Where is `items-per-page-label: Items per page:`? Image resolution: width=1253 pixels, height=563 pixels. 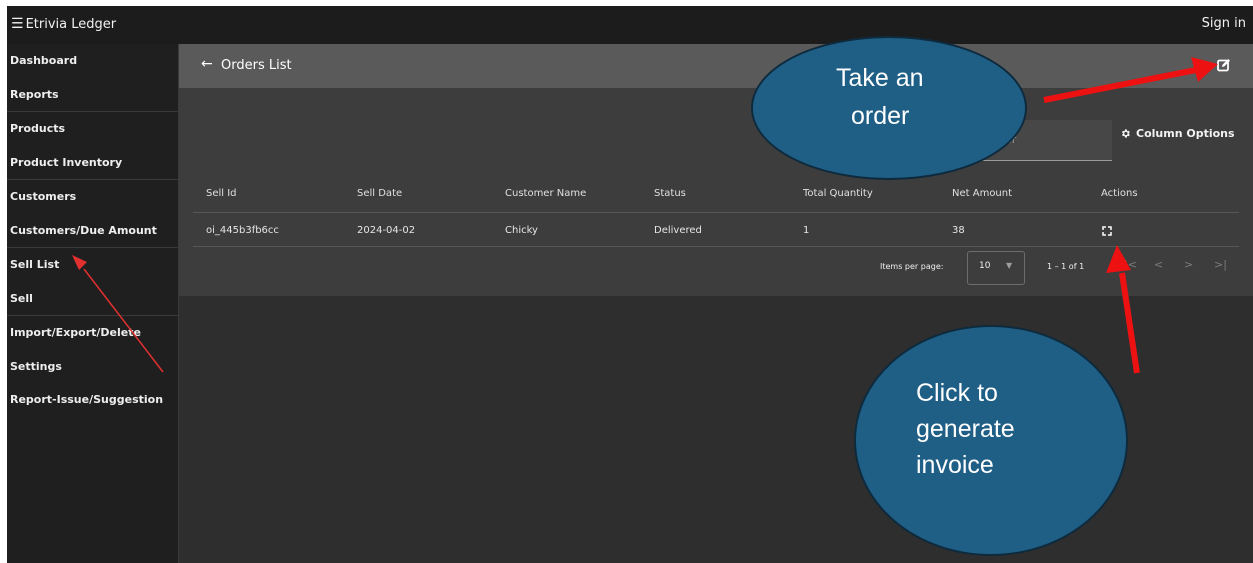
items-per-page-label: Items per page: is located at coordinates (912, 266).